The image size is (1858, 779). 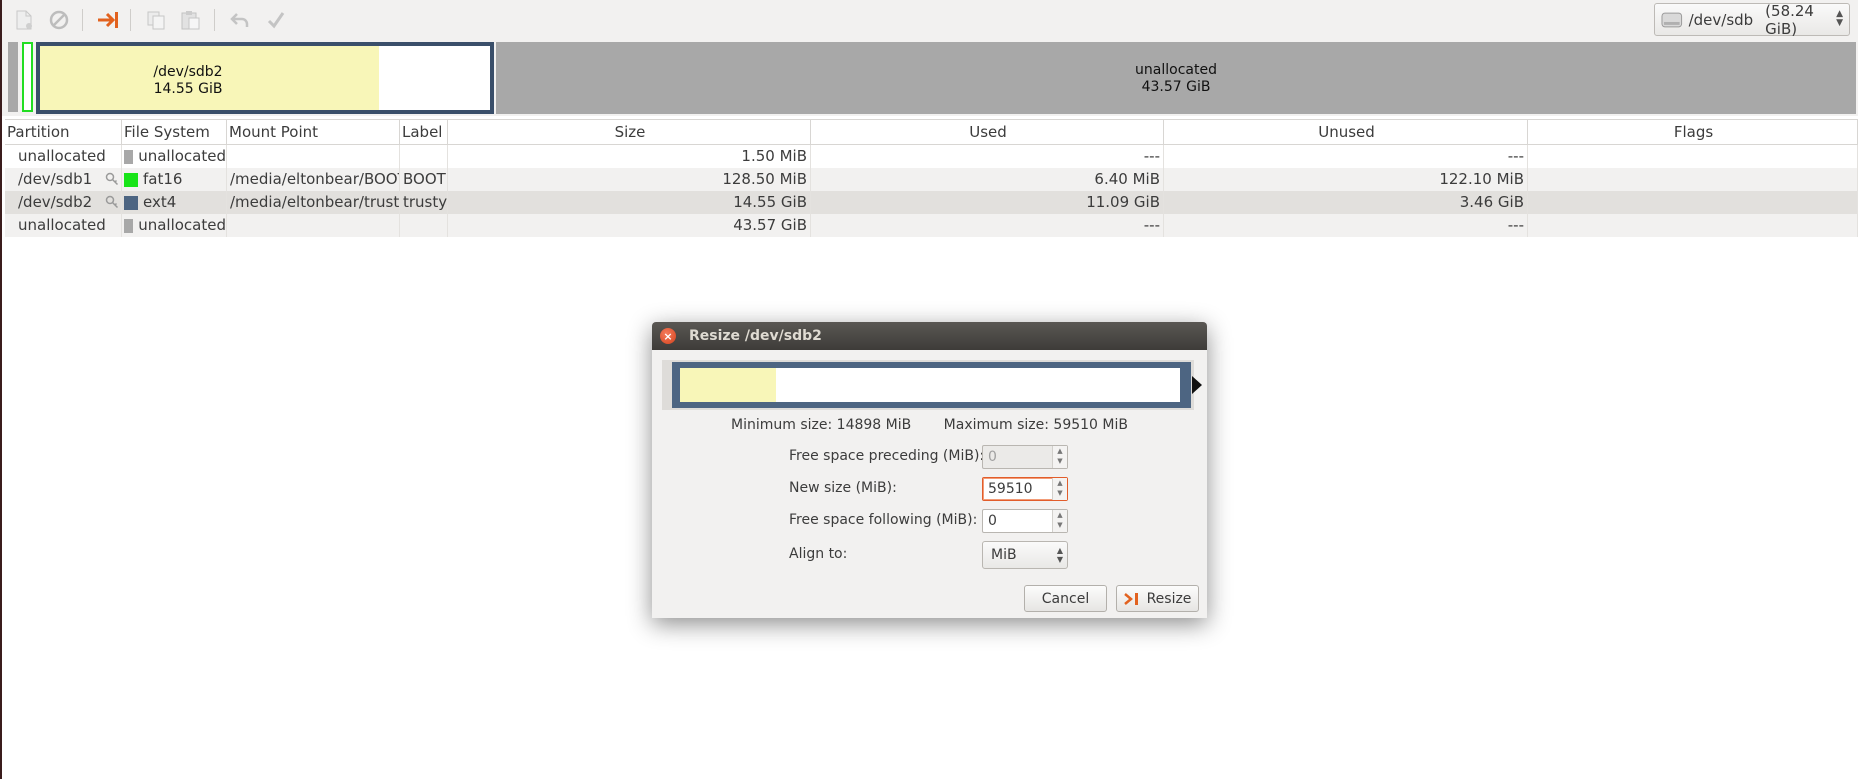 I want to click on column-header-unused: Unused, so click(x=1346, y=132).